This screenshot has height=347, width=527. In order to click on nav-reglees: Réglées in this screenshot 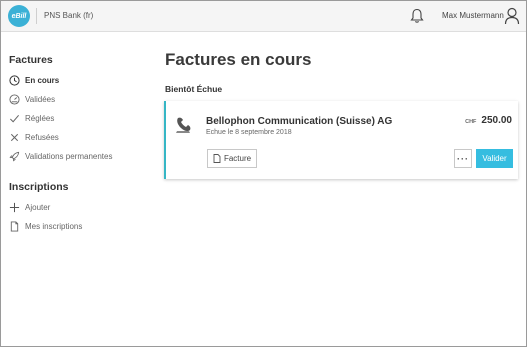, I will do `click(31, 118)`.